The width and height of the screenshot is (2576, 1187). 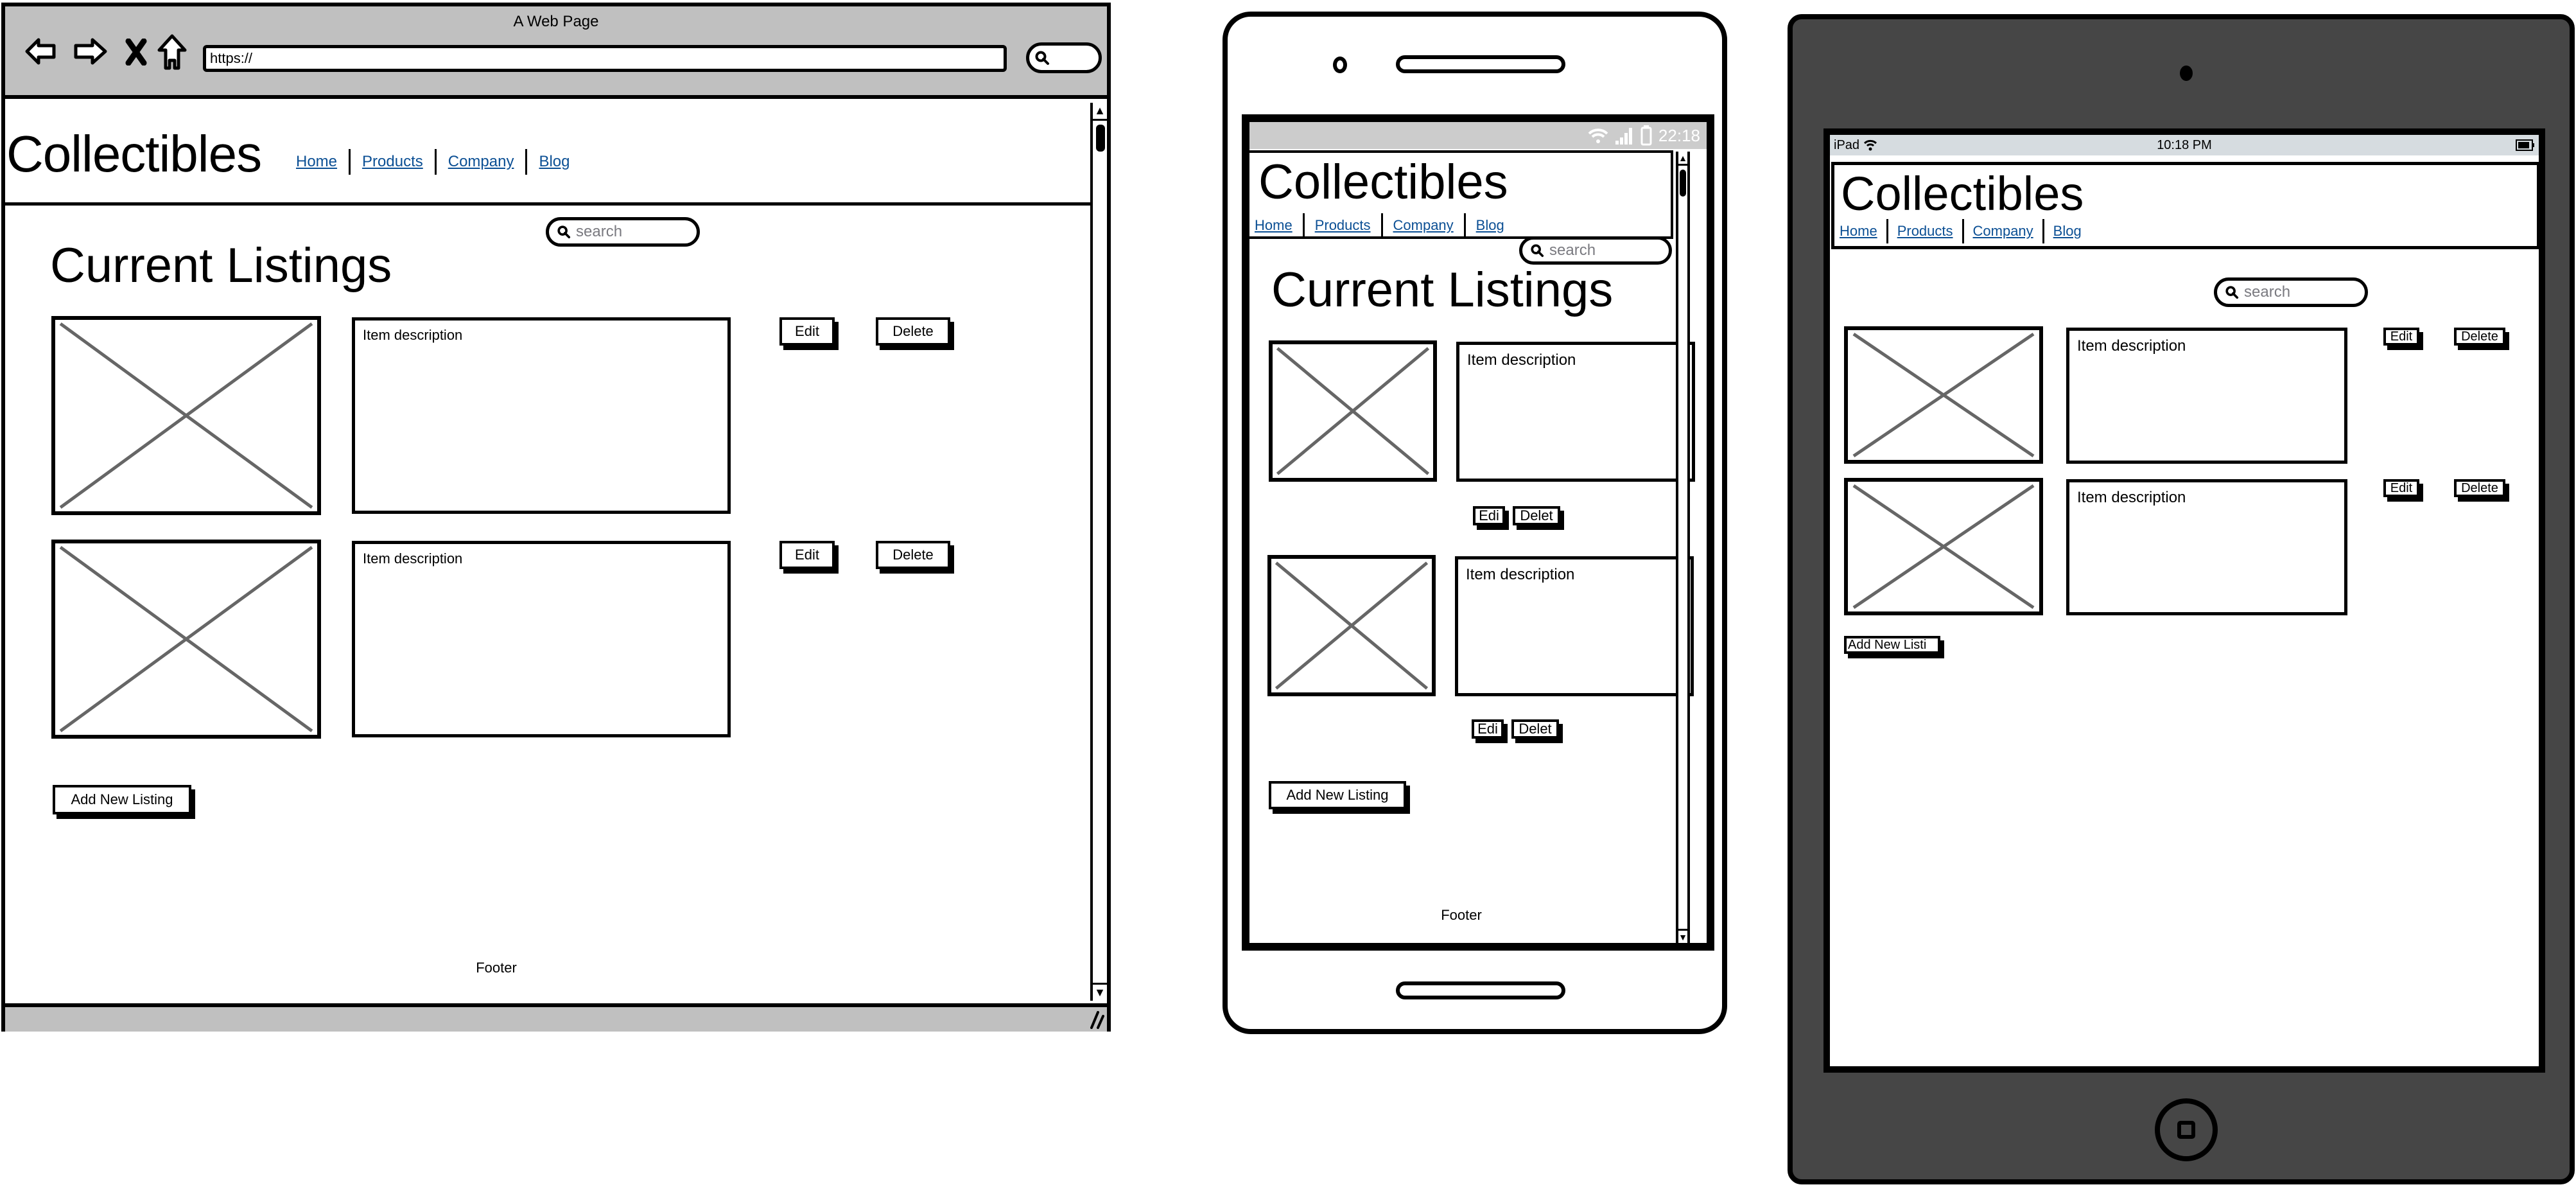 I want to click on wifi-icon, so click(x=1598, y=135).